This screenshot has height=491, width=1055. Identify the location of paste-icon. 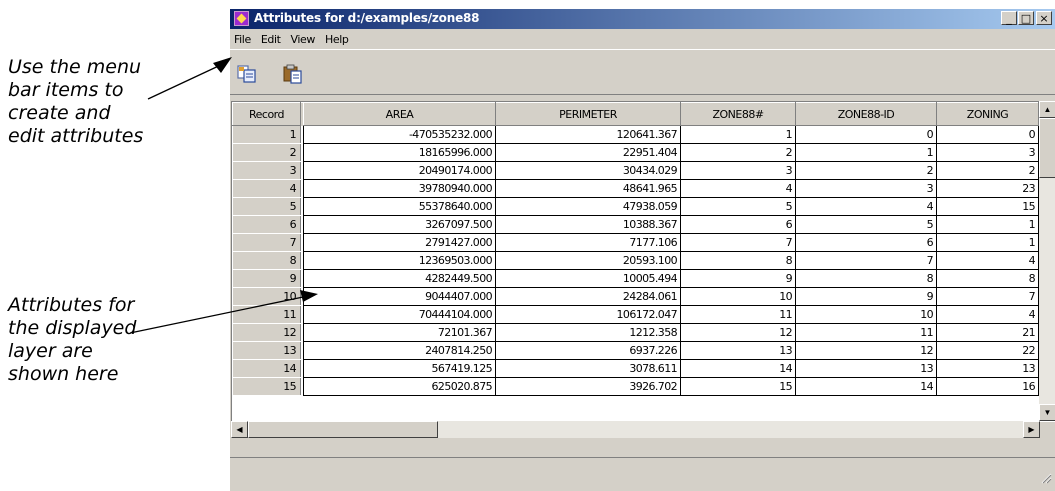
(293, 74).